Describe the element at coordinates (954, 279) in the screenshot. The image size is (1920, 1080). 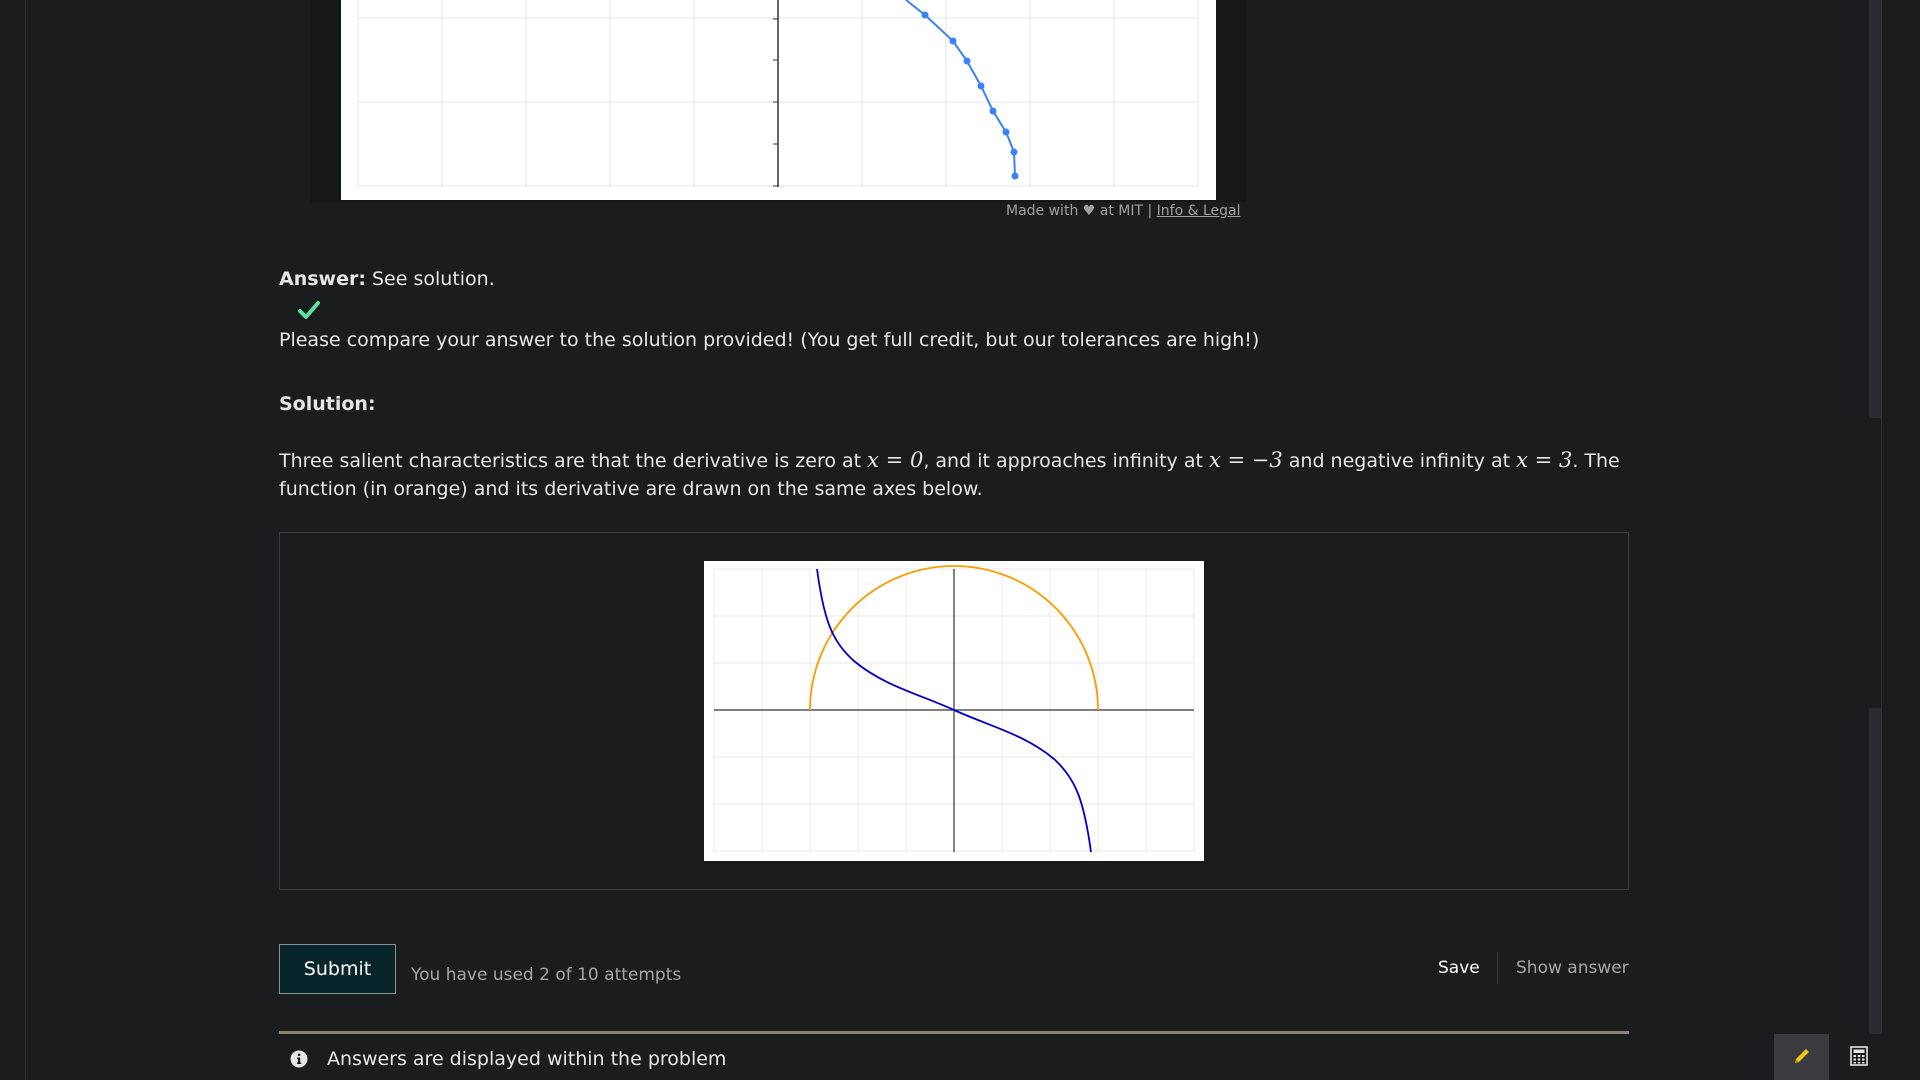
I see `answer-line: Answer: See solution.` at that location.